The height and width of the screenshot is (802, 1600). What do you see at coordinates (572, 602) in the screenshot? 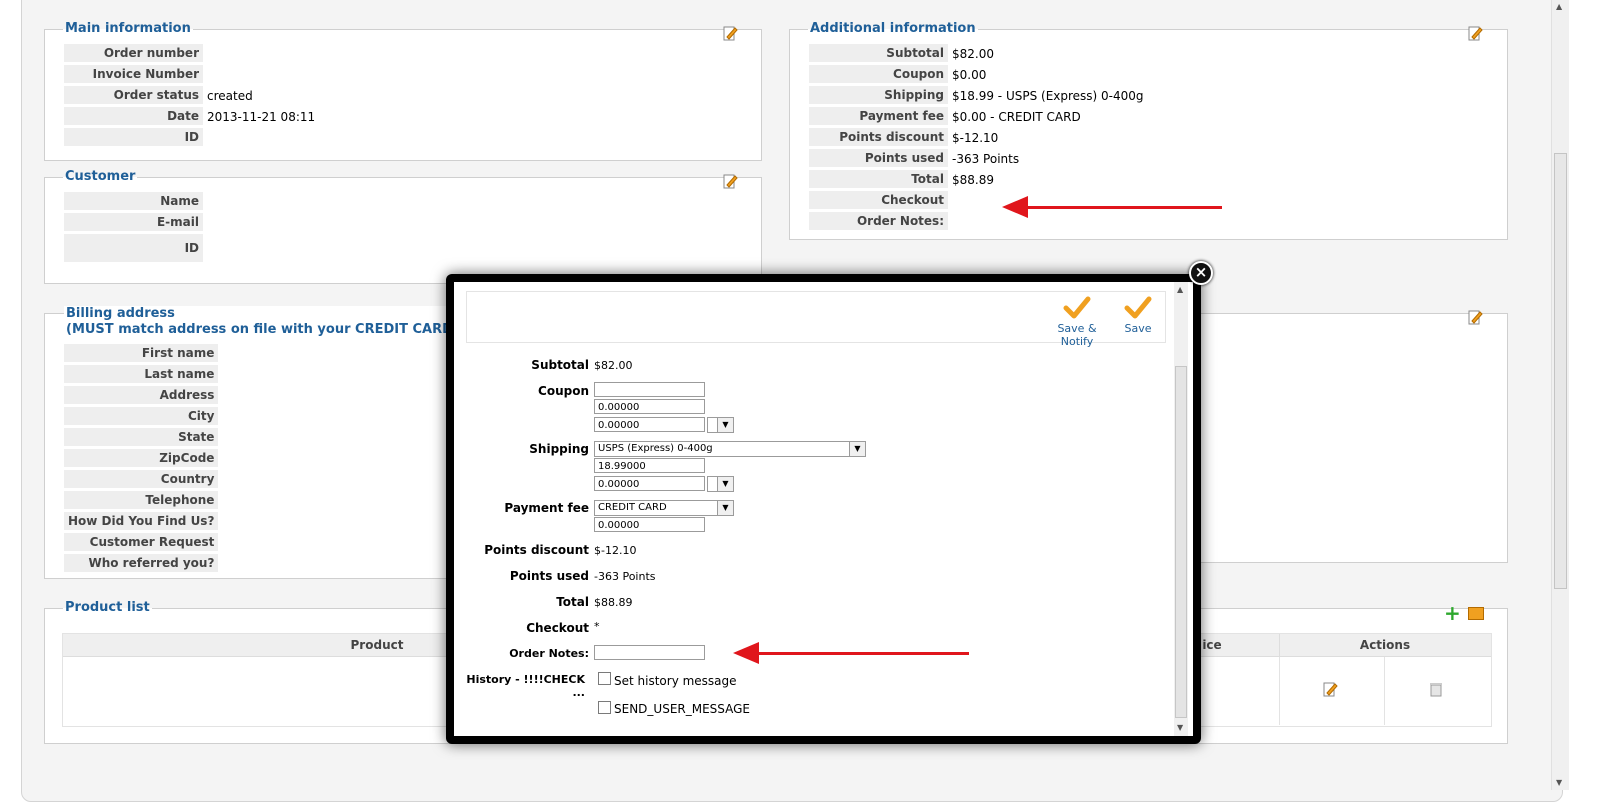
I see `total-label: Total` at bounding box center [572, 602].